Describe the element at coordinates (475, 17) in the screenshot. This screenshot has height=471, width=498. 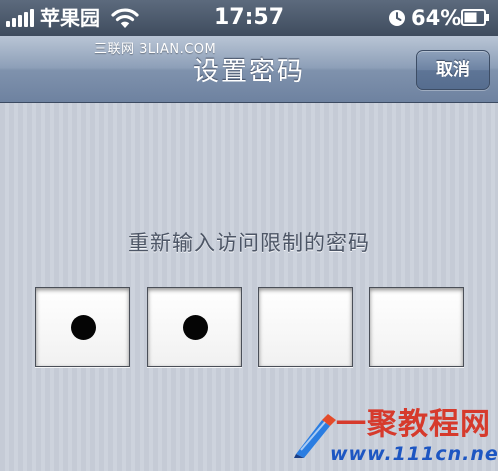
I see `battery-icon` at that location.